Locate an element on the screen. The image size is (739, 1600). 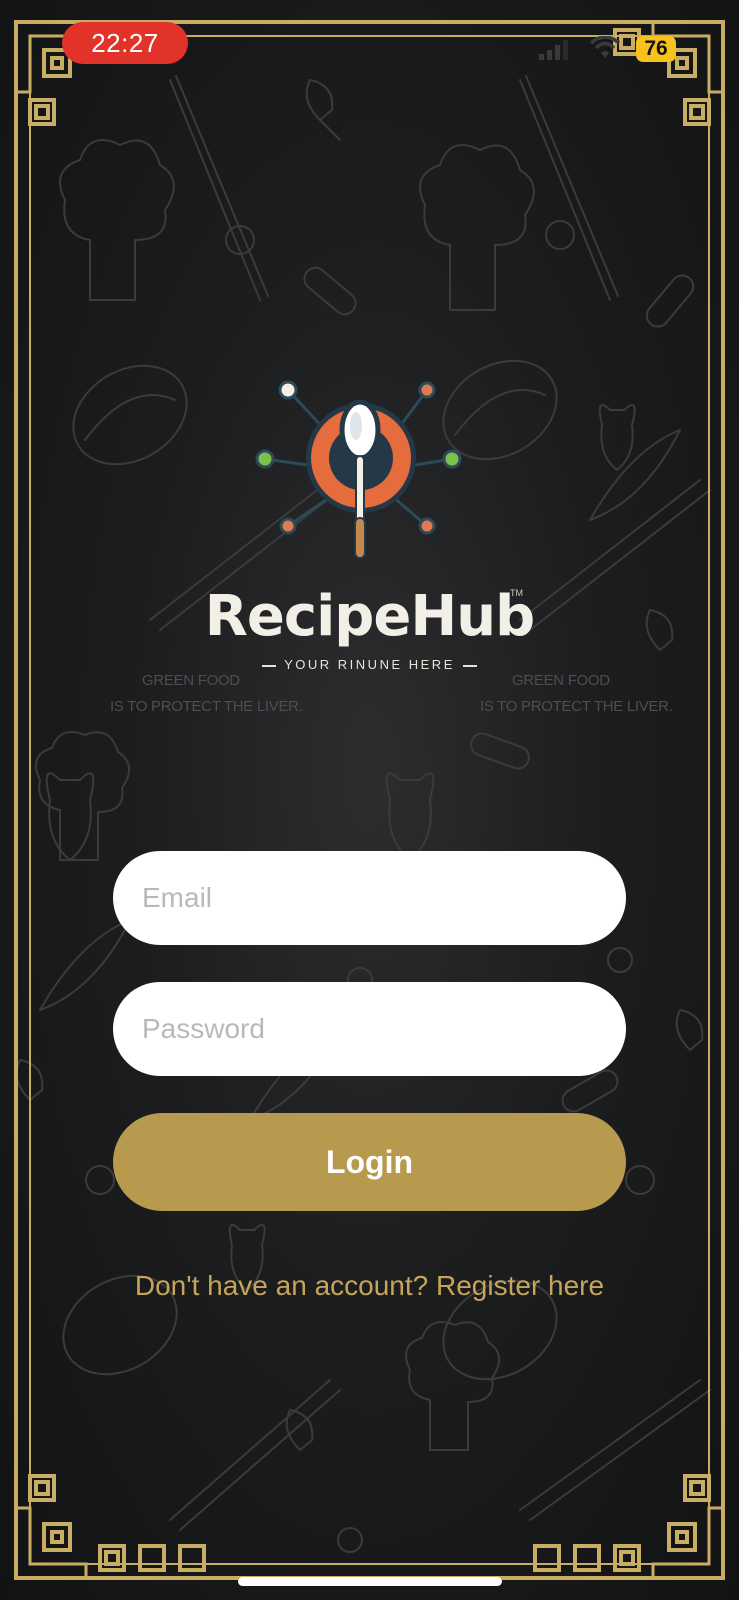
wifi-icon is located at coordinates (605, 47).